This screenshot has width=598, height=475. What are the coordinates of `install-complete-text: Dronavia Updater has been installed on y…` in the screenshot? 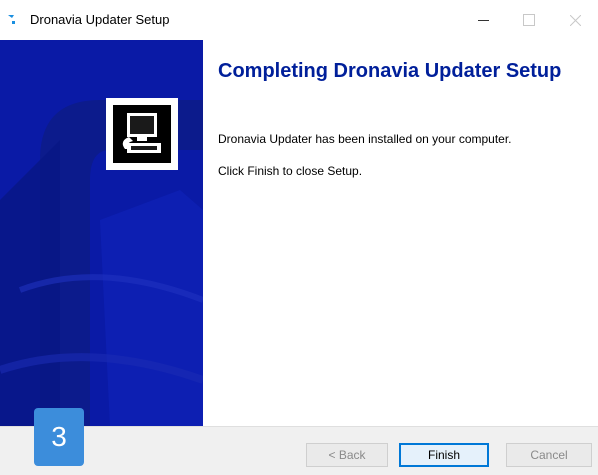 It's located at (365, 139).